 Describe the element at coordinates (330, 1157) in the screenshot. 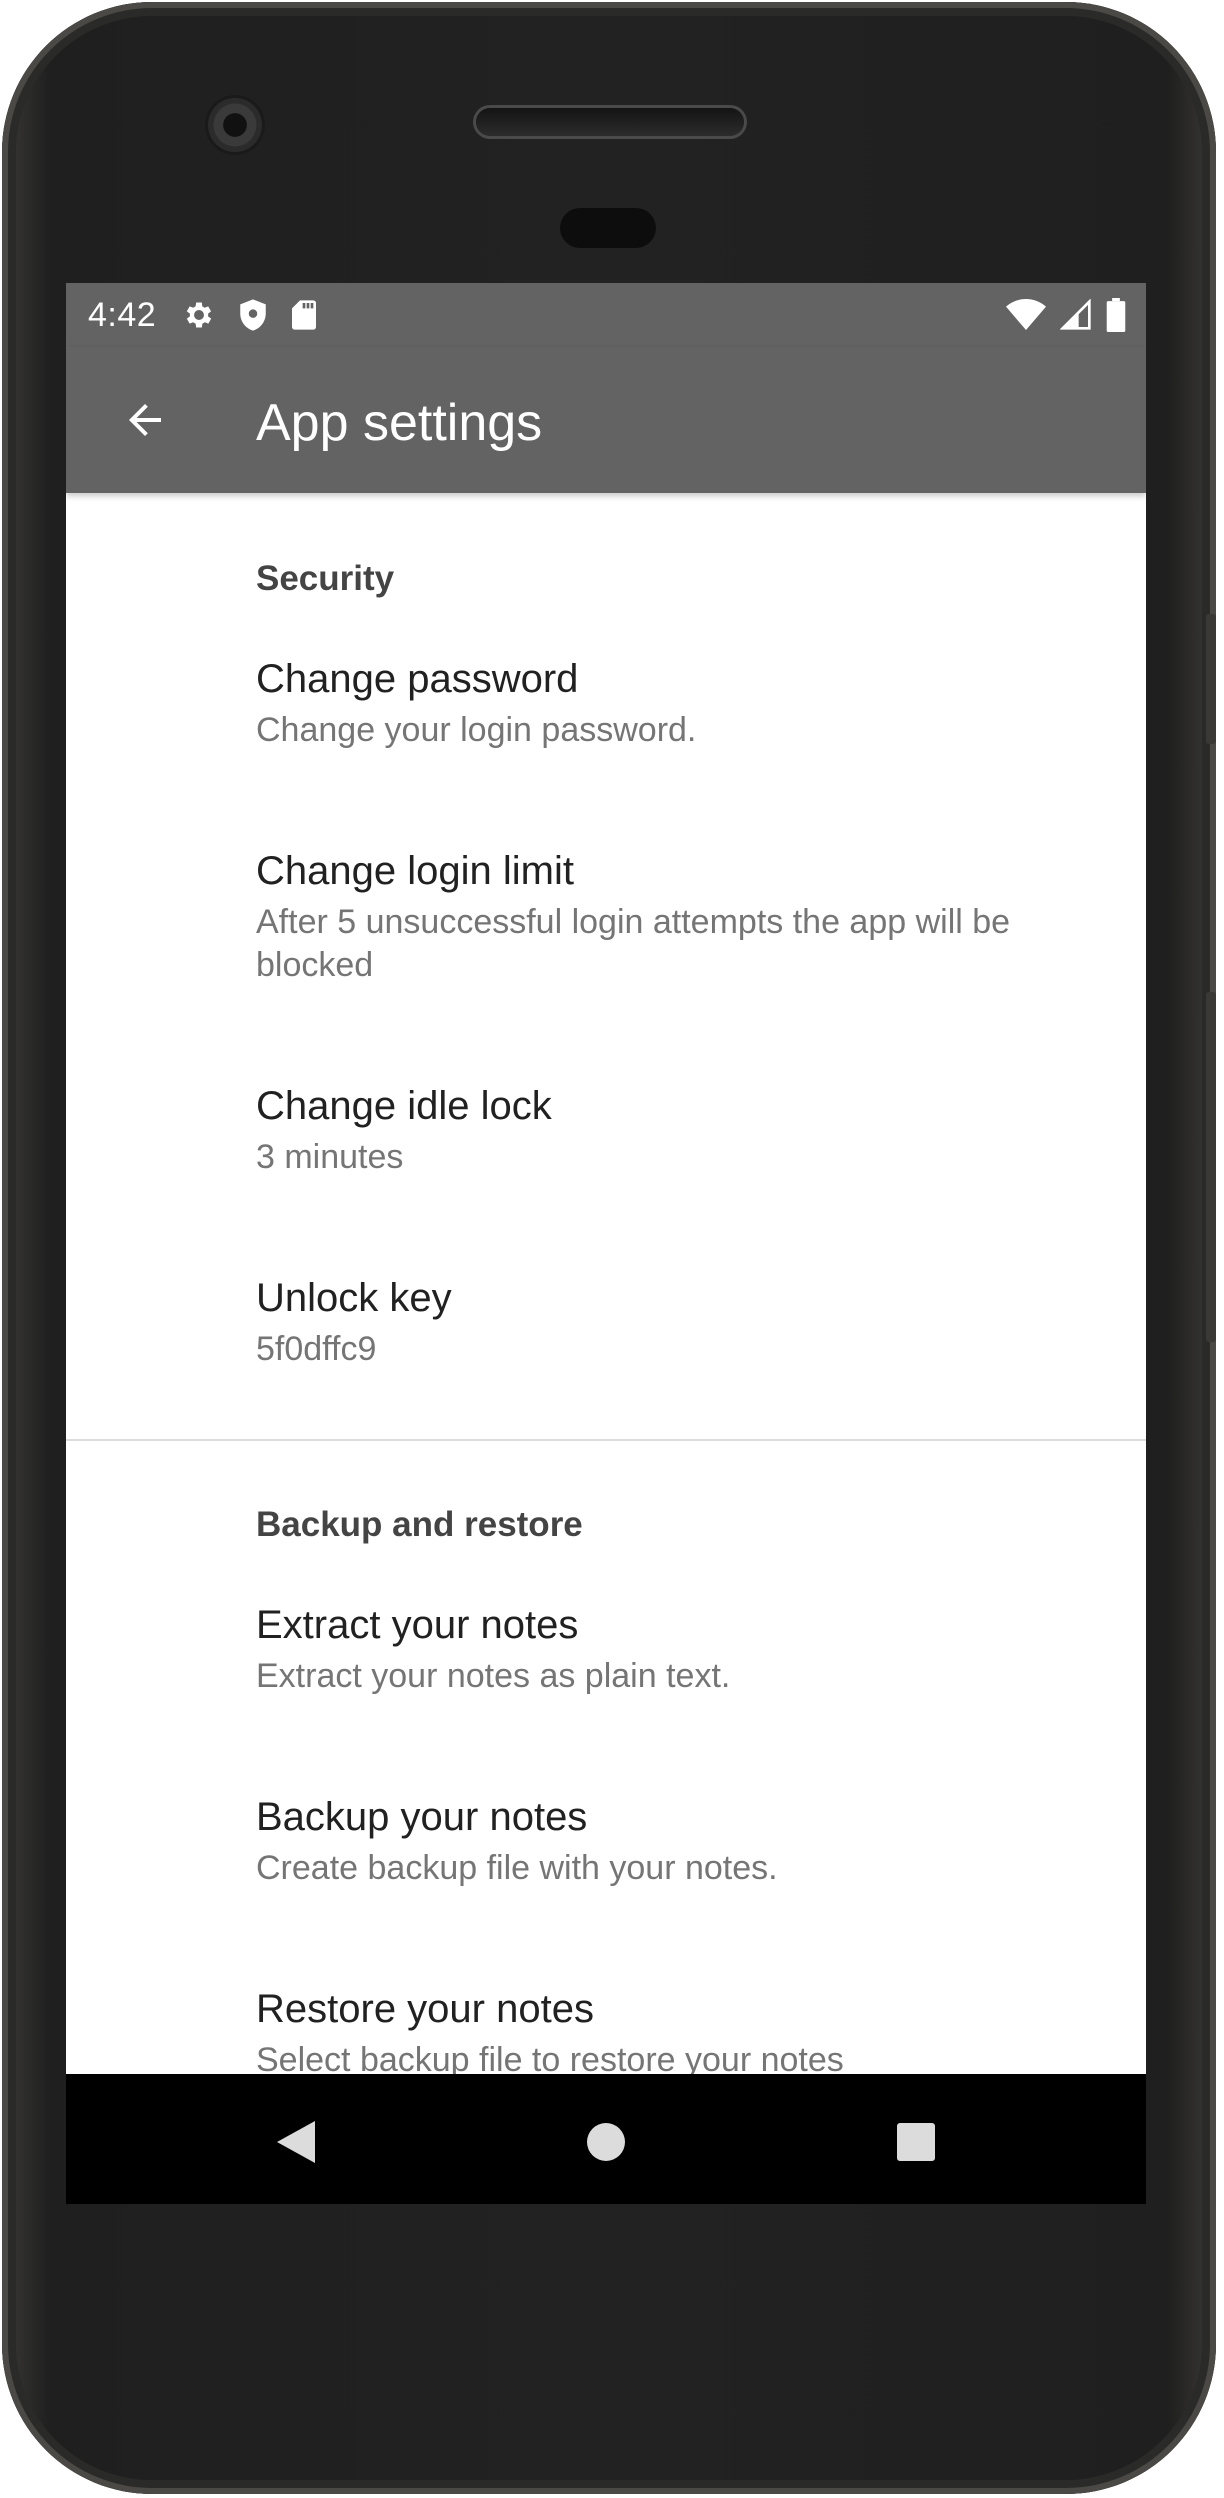

I see `pref-summary: 3 minutes` at that location.